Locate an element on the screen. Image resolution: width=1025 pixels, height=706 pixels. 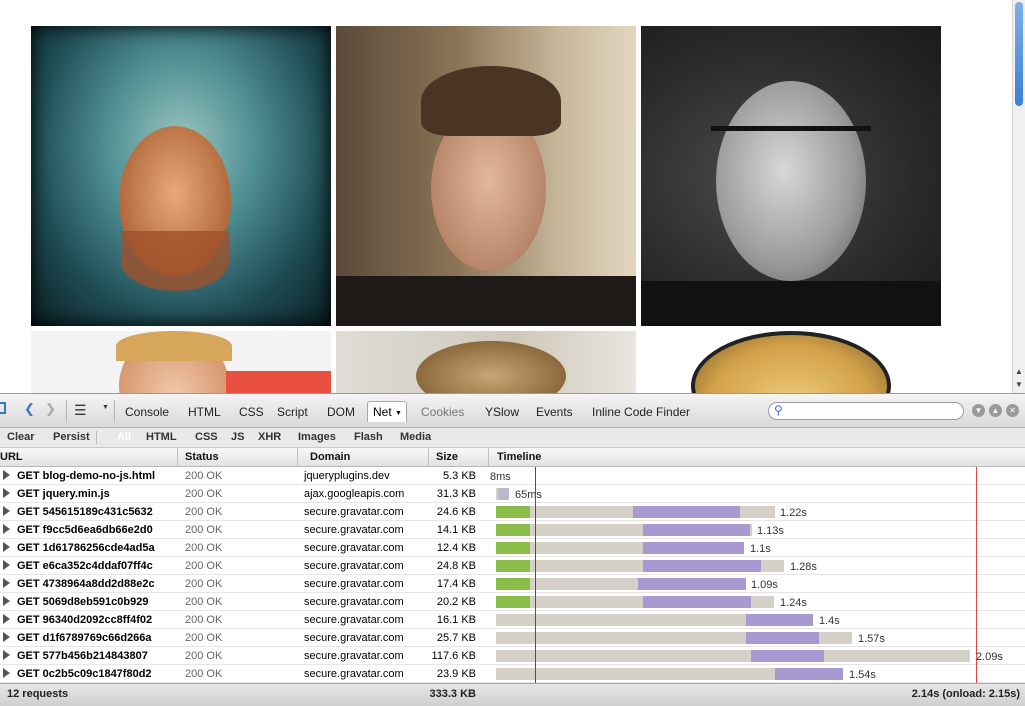
request-url: GET 96340d2092cc8ff4f02 is located at coordinates (92, 620).